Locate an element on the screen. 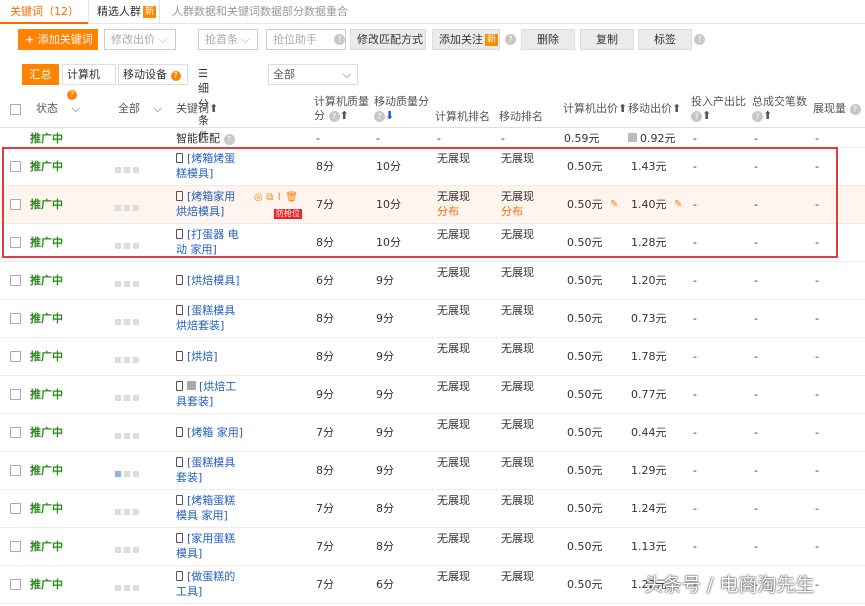 The image size is (865, 606). pc-quality: - is located at coordinates (318, 138).